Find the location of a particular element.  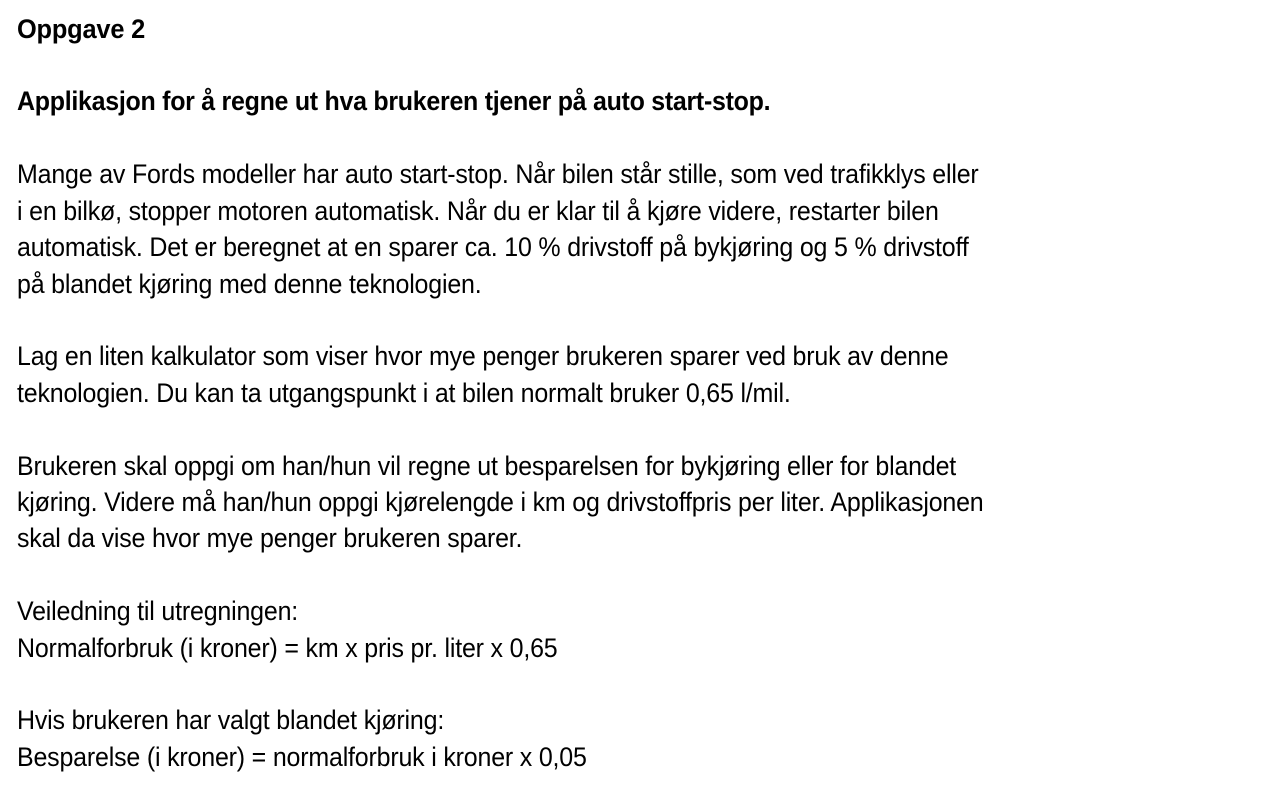

paragraph-line: Veiledning til utregningen: is located at coordinates (158, 611).